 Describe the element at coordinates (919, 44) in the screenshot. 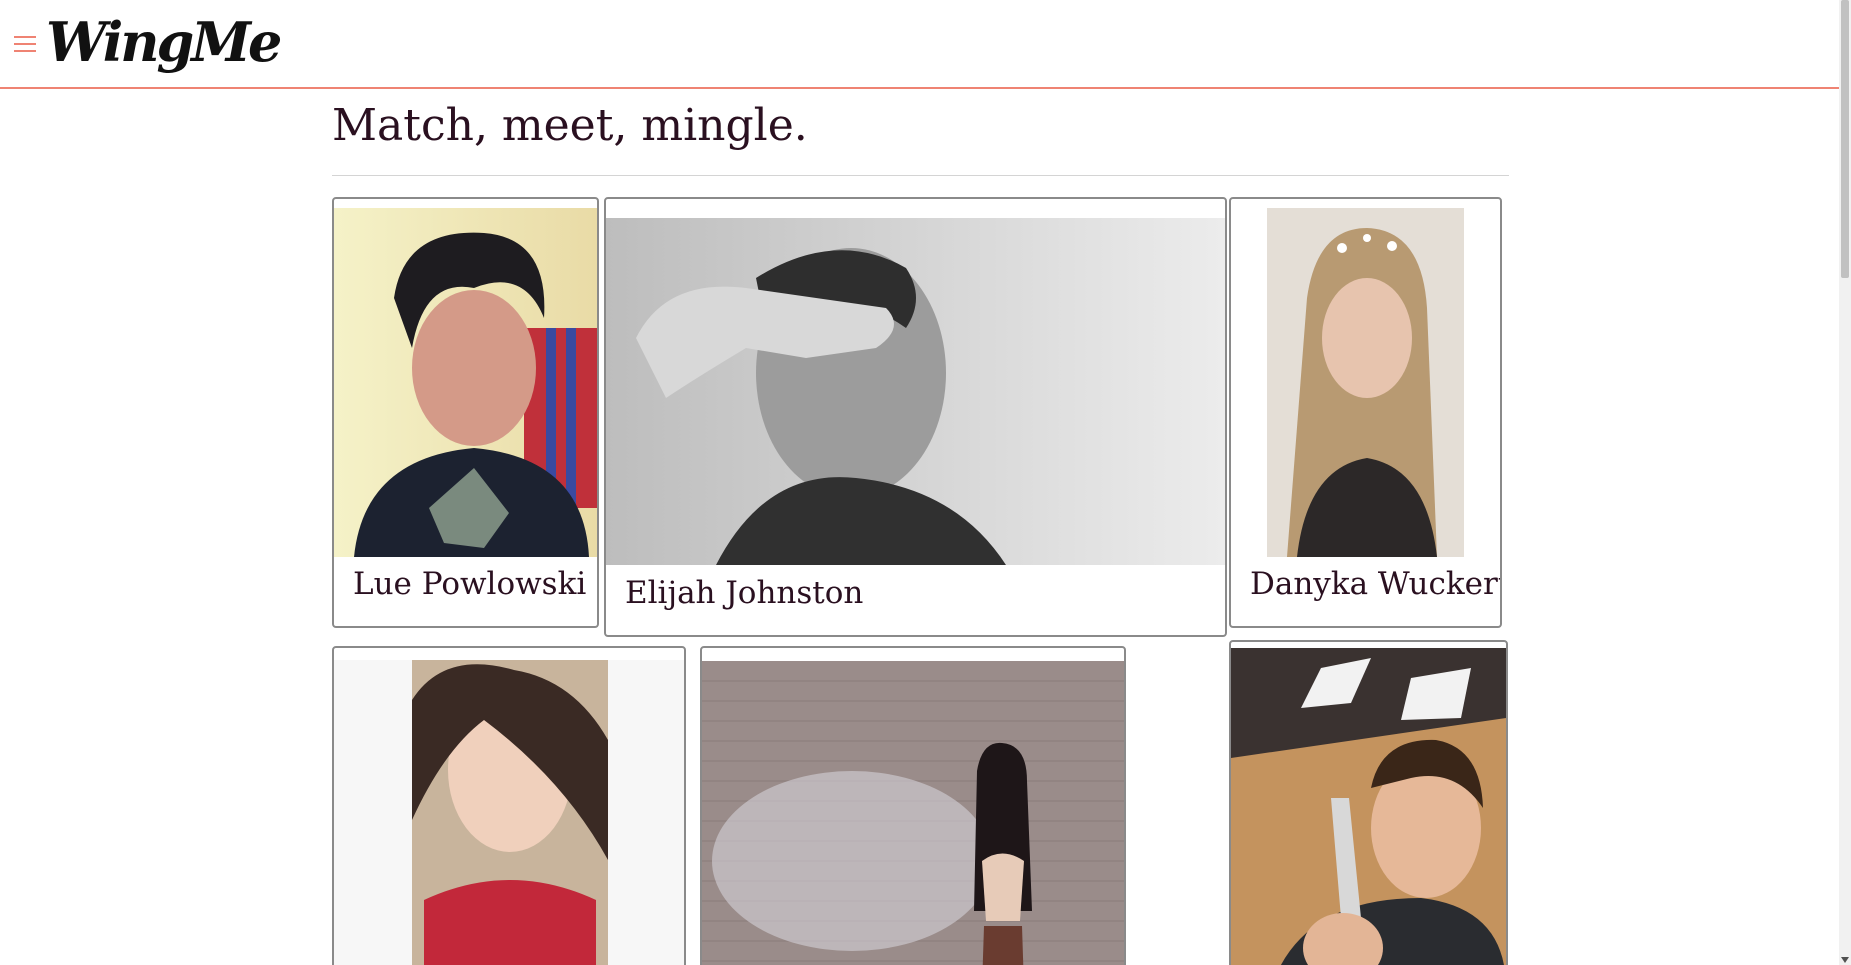

I see `top-nav-bar: WingMe` at that location.